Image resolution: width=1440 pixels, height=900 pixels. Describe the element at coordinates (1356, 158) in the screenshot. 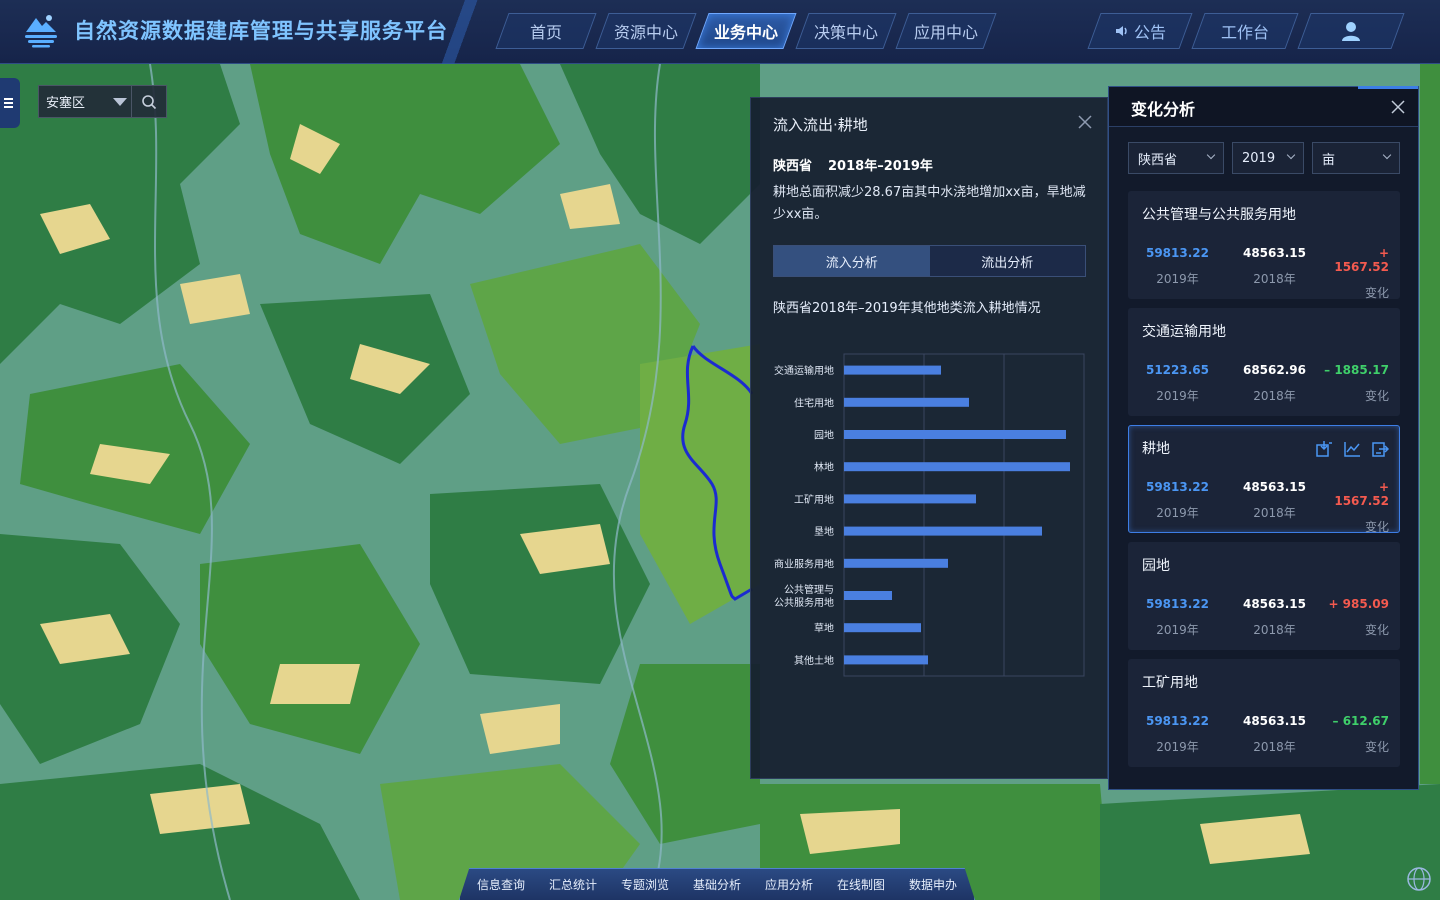

I see `unit-select: 亩` at that location.